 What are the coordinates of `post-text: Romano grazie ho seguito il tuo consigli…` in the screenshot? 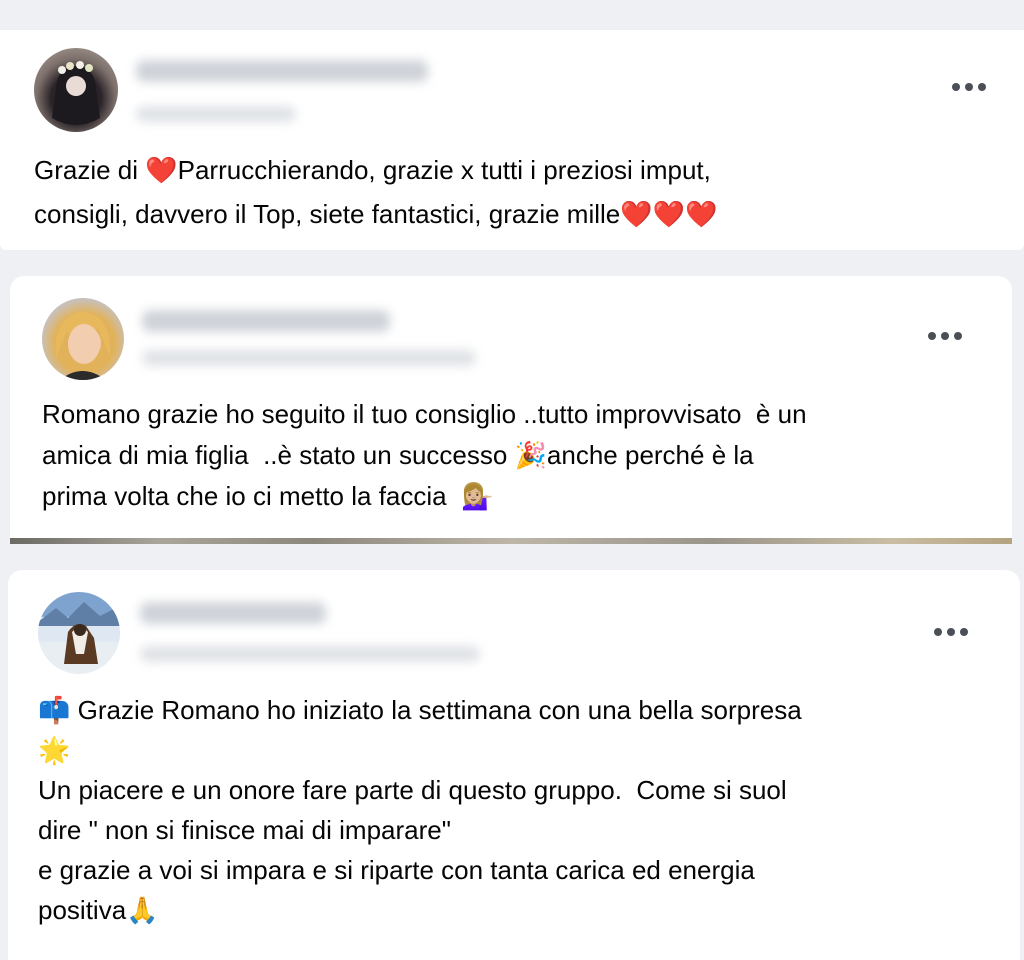 It's located at (424, 455).